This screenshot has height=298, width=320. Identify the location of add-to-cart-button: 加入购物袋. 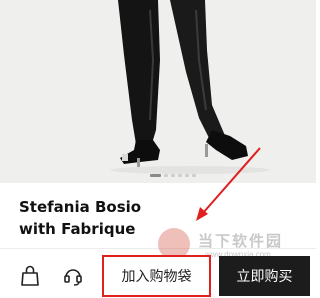
(156, 276).